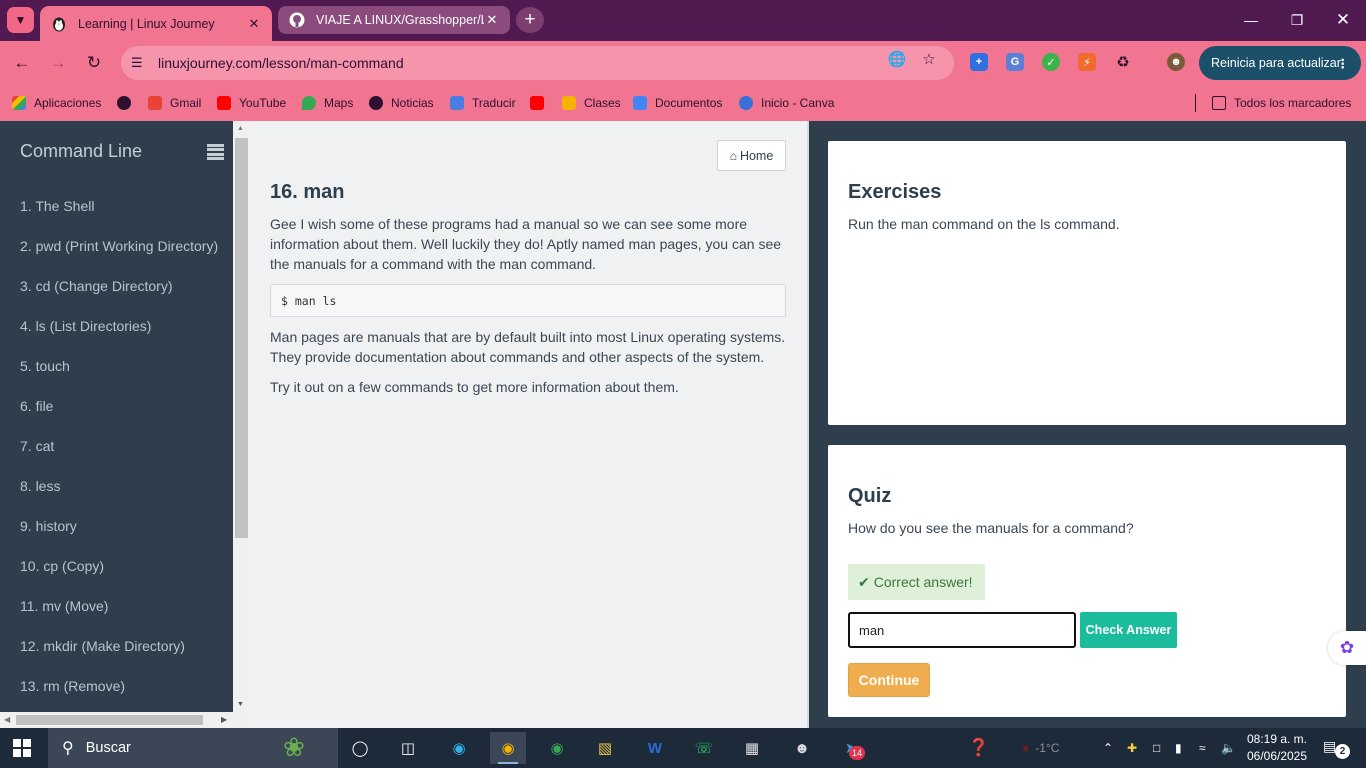  I want to click on scroll-up-icon: ▲, so click(240, 128).